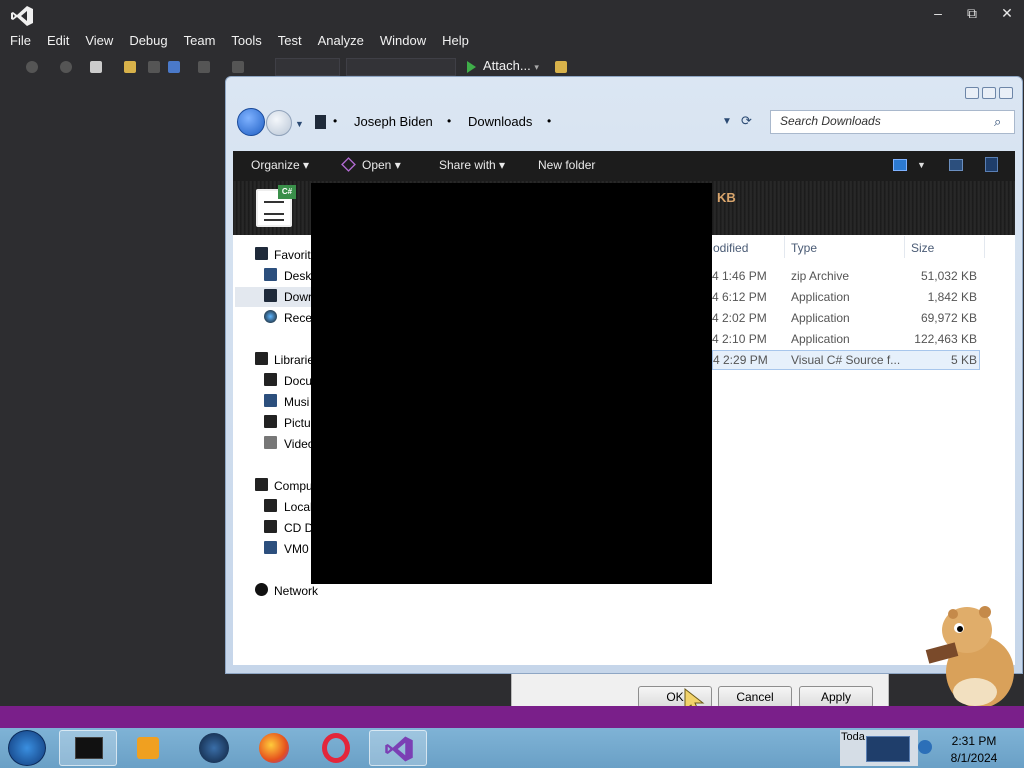 The width and height of the screenshot is (1024, 768). I want to click on table-row: 4 2:02 PM Application 69,972 KB, so click(846, 318).